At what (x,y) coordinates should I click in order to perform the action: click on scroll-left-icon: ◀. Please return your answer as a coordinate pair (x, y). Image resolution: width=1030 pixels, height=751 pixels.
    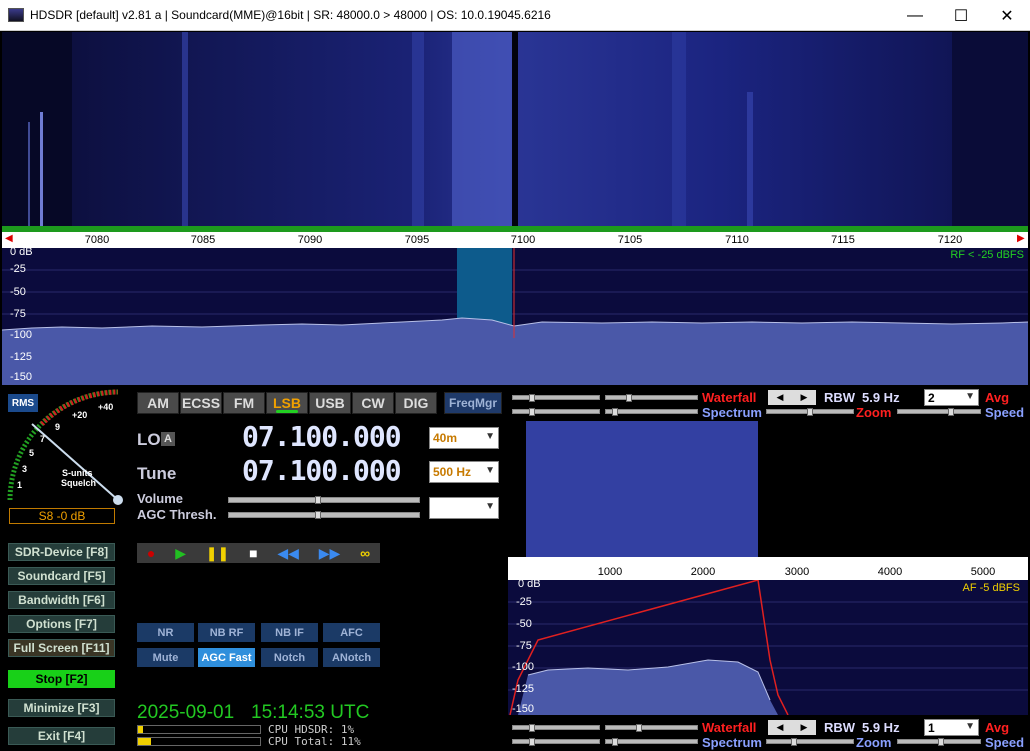
    Looking at the image, I should click on (9, 238).